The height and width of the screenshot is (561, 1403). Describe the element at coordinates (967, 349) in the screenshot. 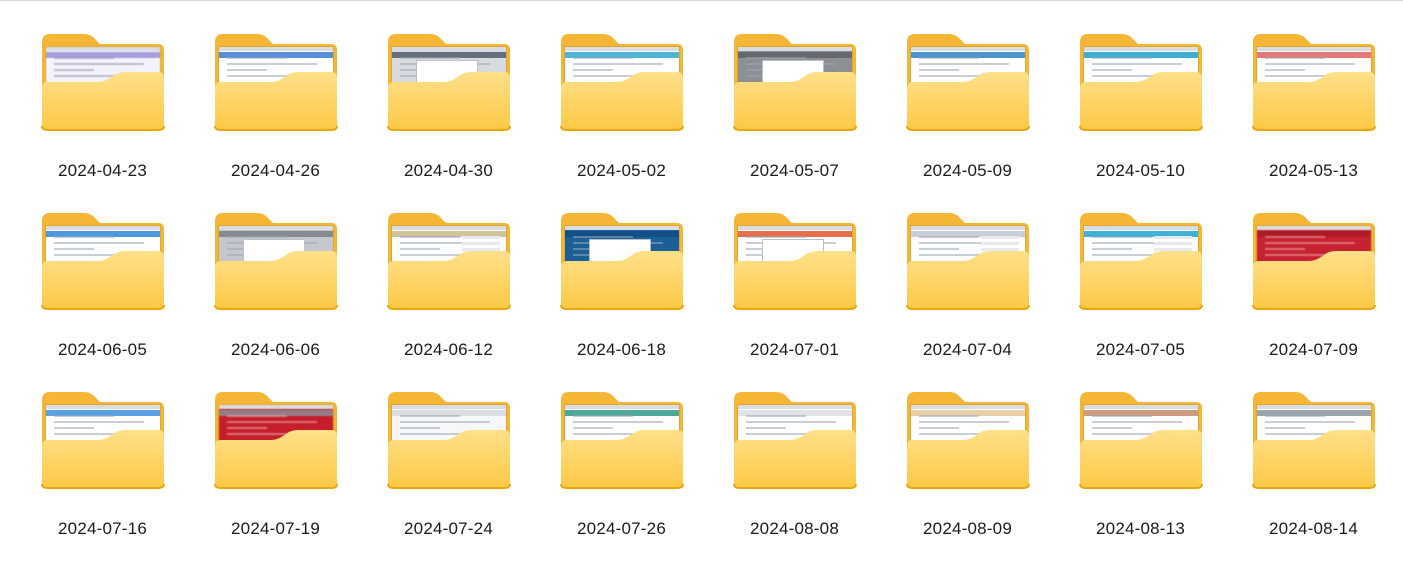

I see `folder-name: 2024-07-04` at that location.